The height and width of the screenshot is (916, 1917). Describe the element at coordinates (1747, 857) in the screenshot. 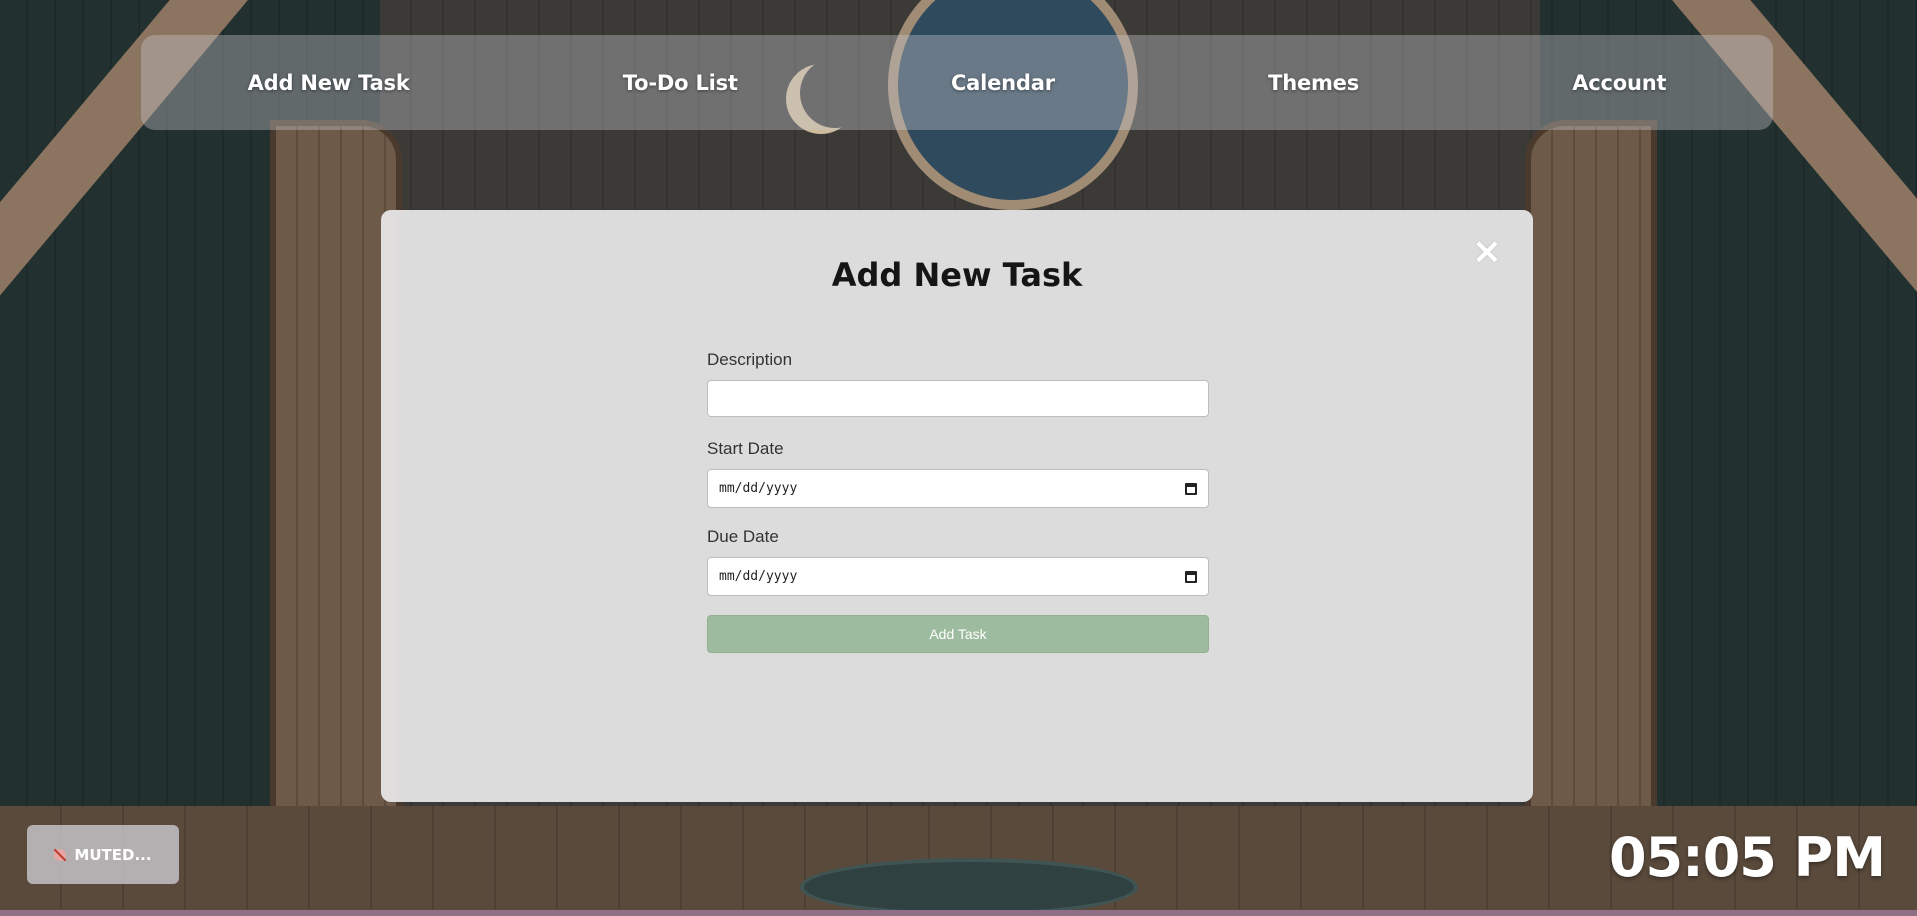

I see `clock-display: 05:05 PM` at that location.